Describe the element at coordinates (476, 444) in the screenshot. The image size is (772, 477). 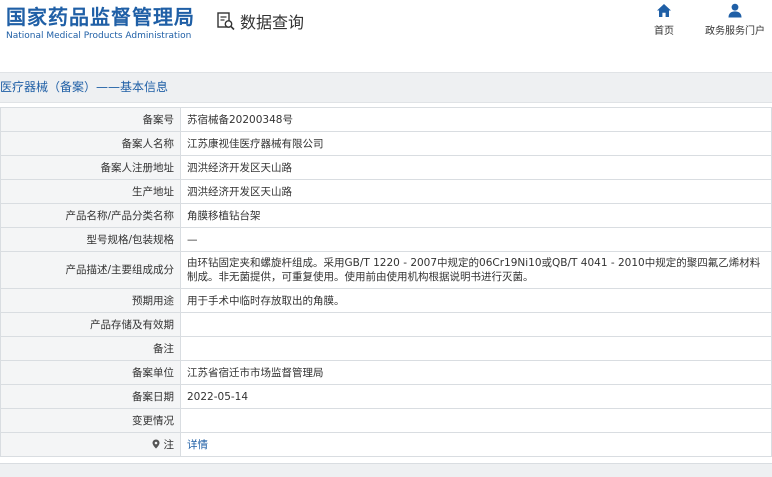
I see `details-link: 详情` at that location.